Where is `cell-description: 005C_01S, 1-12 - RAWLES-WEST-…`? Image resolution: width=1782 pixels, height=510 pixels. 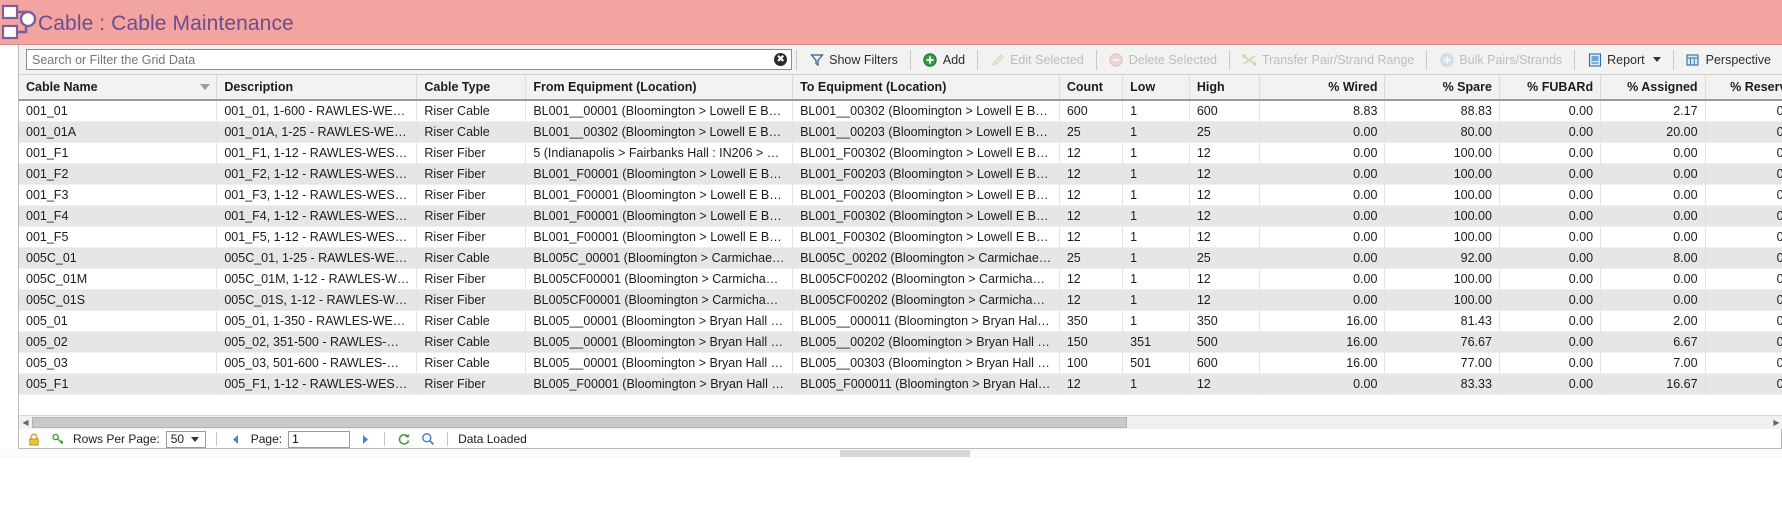 cell-description: 005C_01S, 1-12 - RAWLES-WEST-… is located at coordinates (317, 300).